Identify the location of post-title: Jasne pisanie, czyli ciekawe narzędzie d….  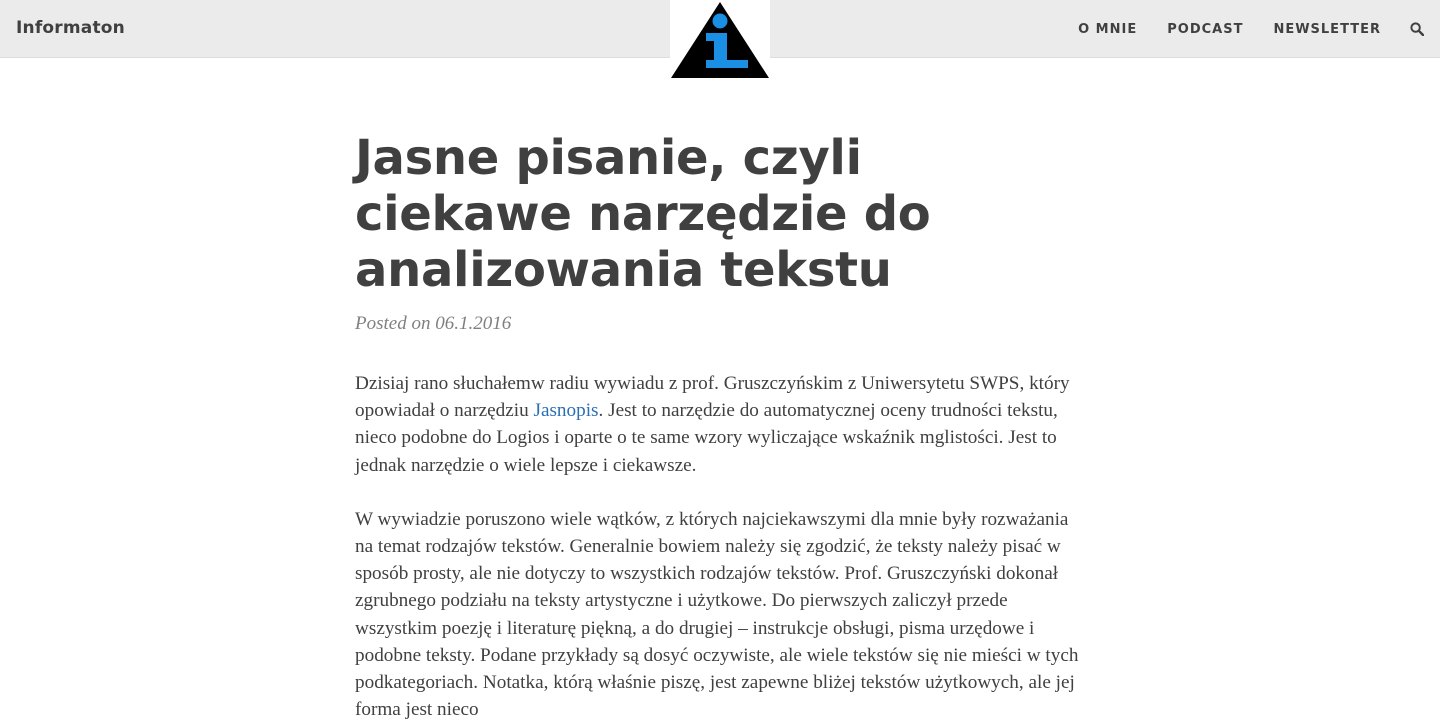
(643, 214).